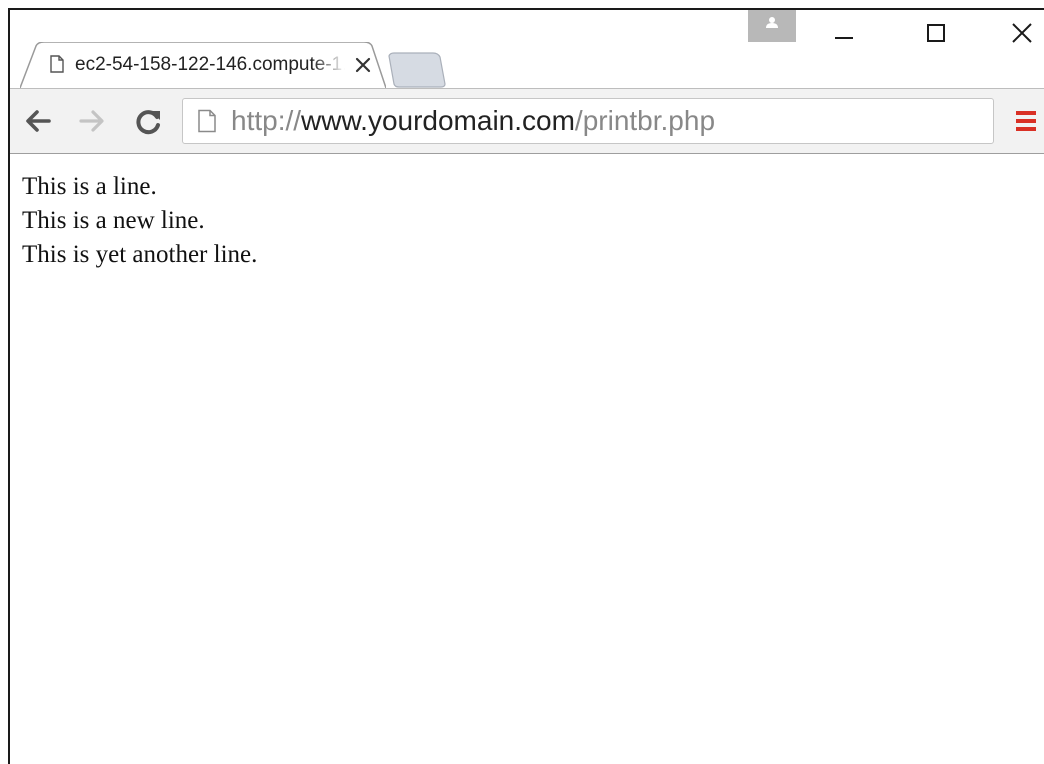 The image size is (1044, 764). I want to click on url-scheme: http://, so click(266, 120).